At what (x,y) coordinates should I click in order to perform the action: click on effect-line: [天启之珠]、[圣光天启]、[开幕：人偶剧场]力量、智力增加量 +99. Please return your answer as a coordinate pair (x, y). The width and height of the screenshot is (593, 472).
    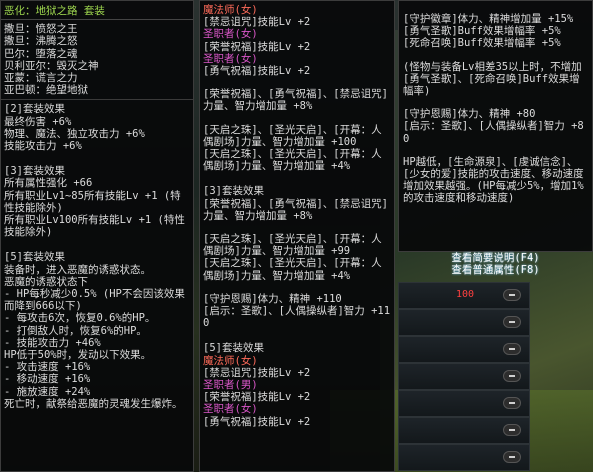
    Looking at the image, I should click on (292, 245).